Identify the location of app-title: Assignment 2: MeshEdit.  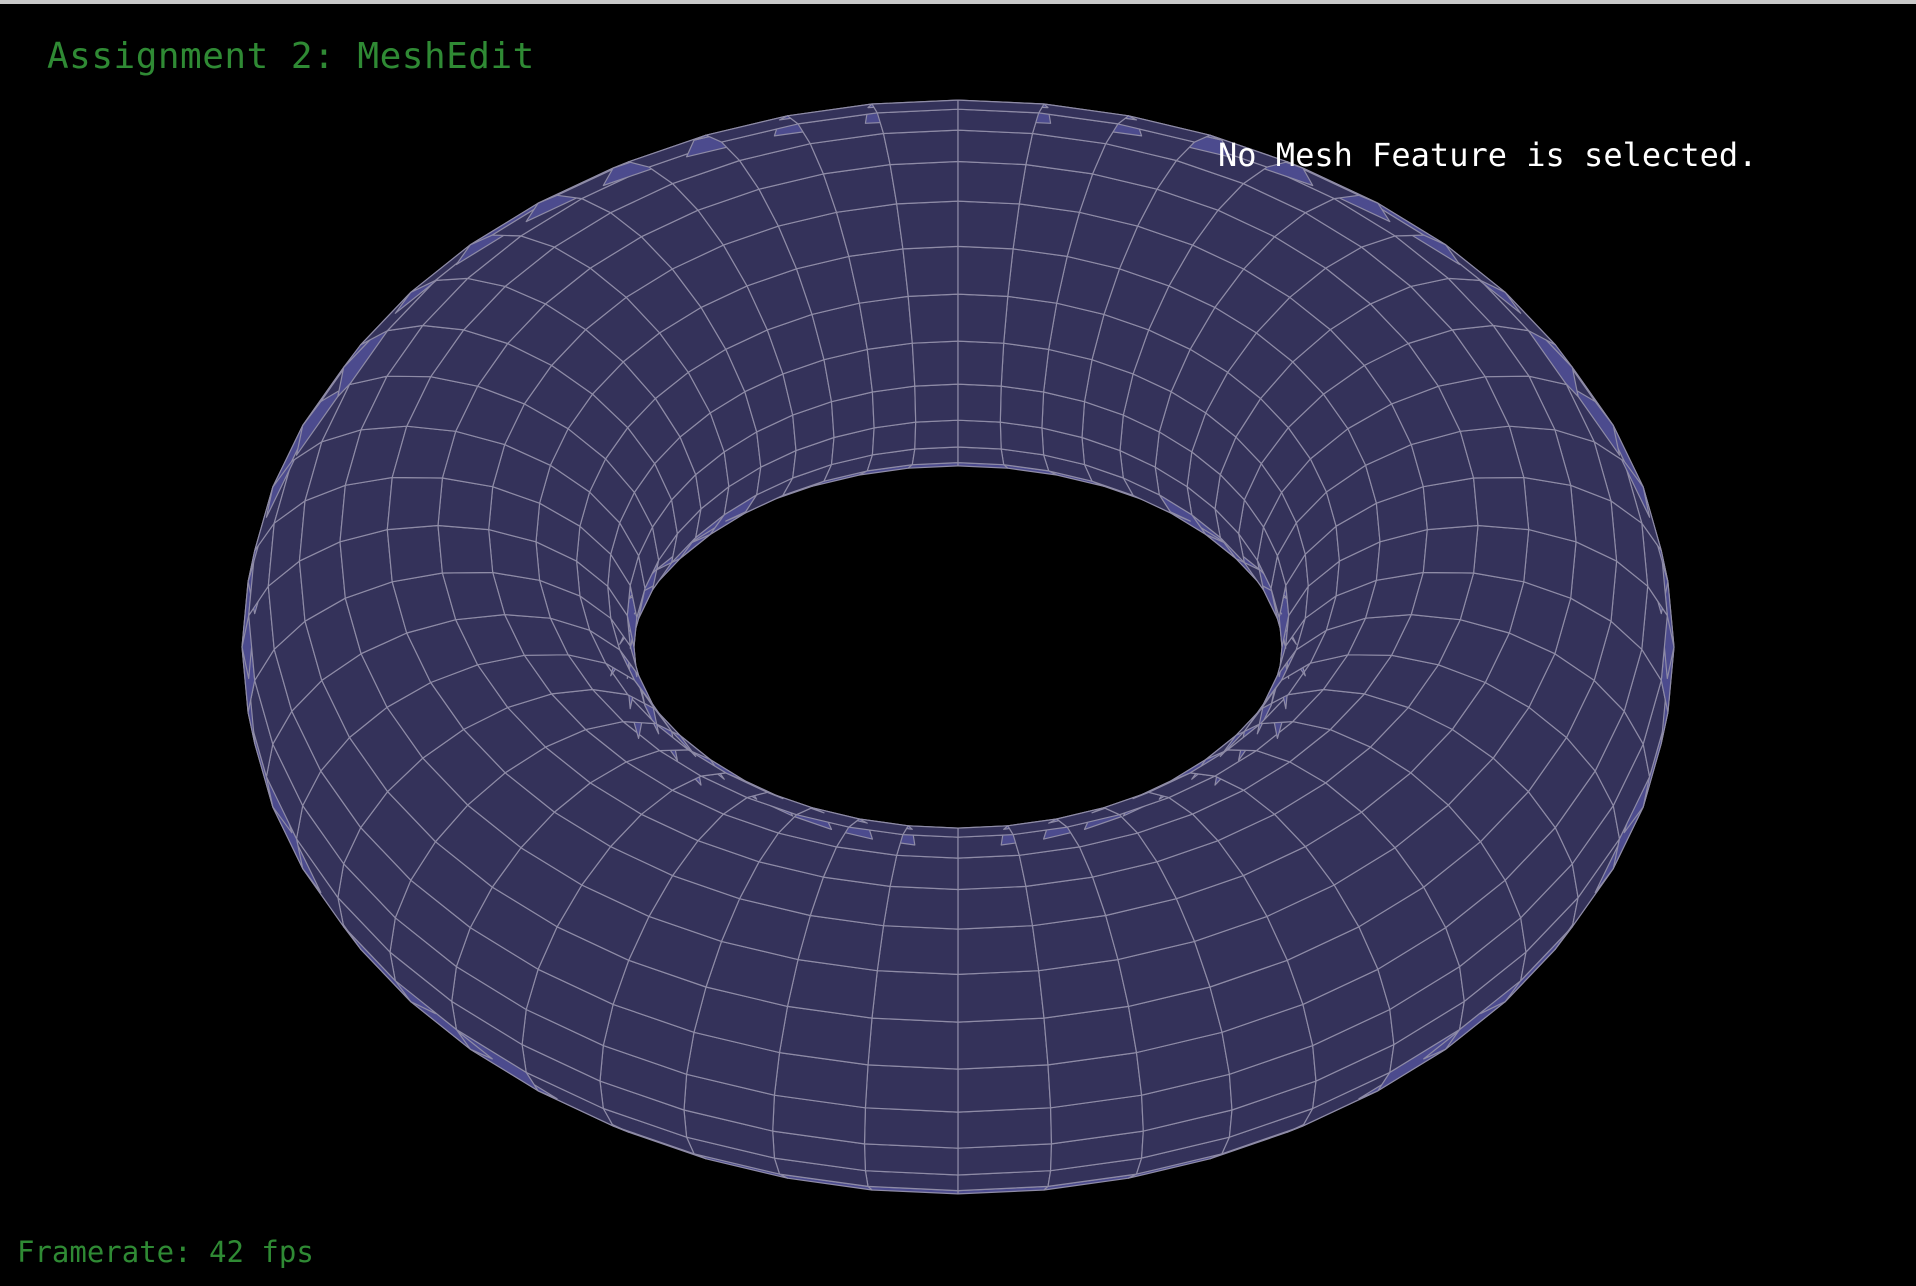
(291, 56).